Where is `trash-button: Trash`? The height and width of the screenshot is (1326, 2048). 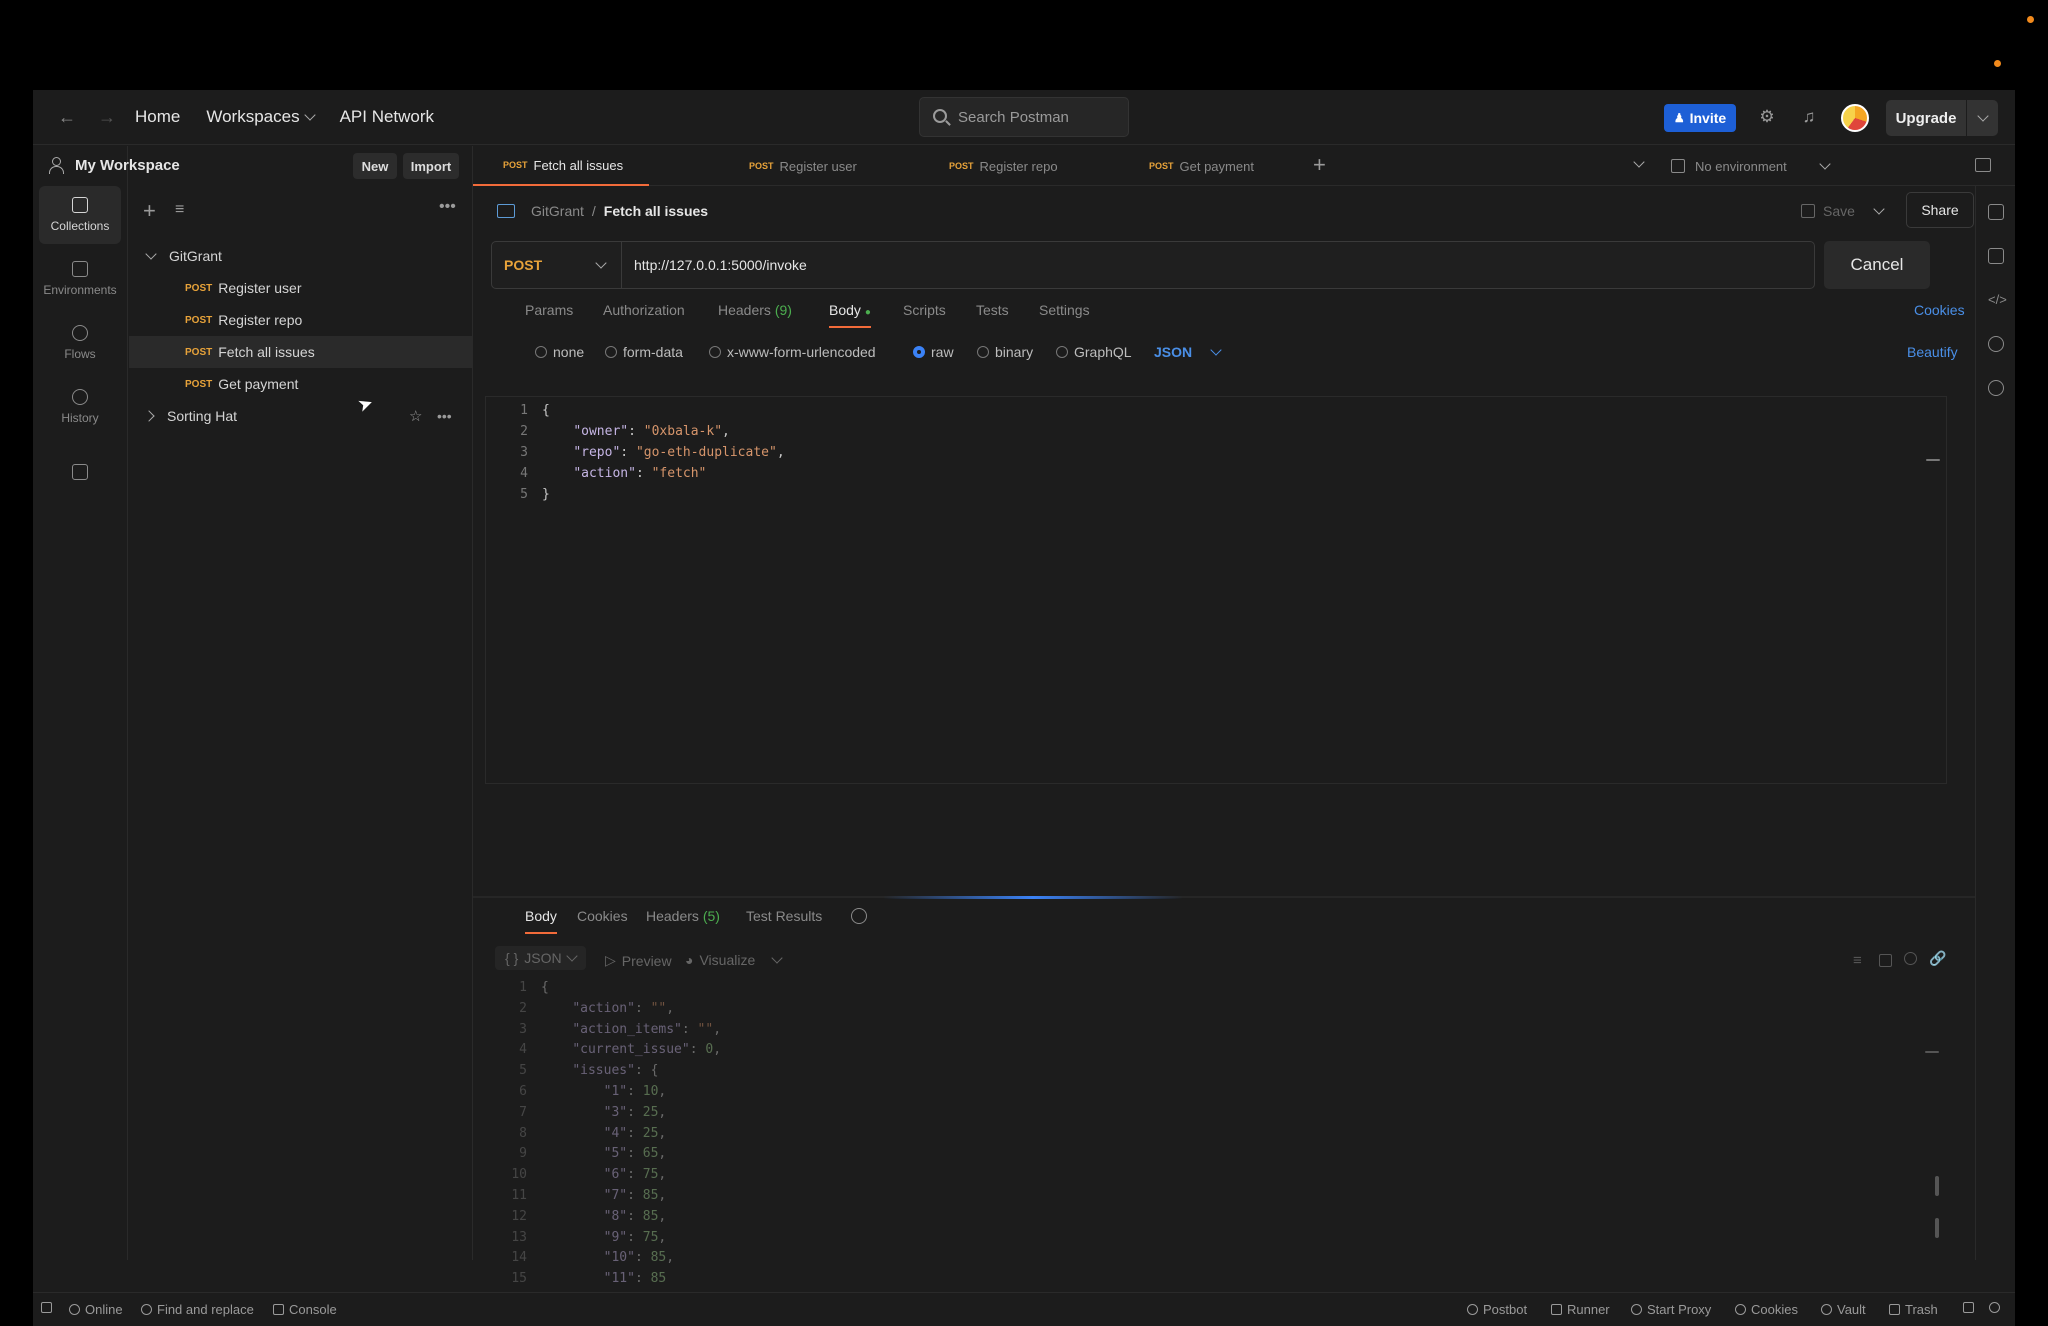
trash-button: Trash is located at coordinates (1913, 1309).